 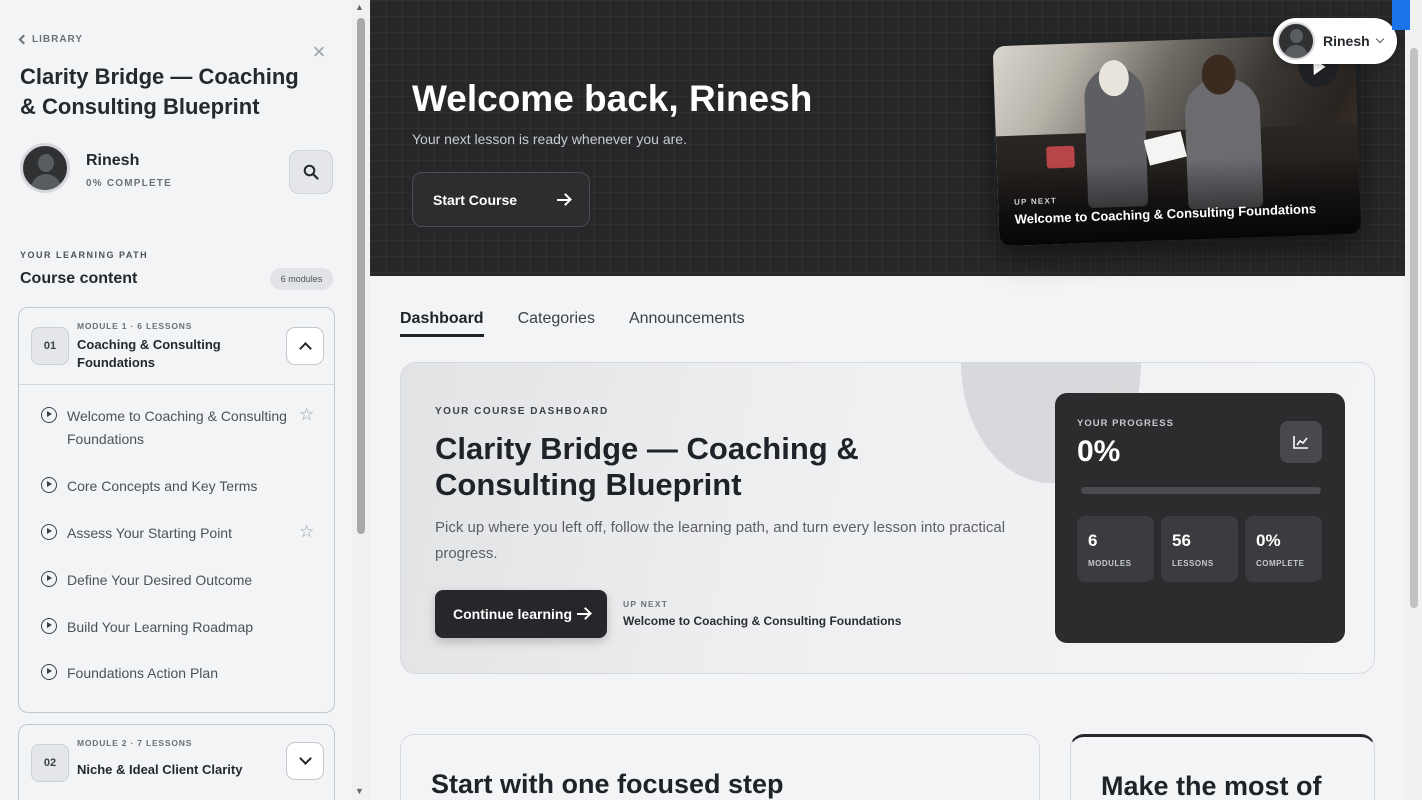 What do you see at coordinates (1414, 328) in the screenshot?
I see `page-scrollbar-thumb` at bounding box center [1414, 328].